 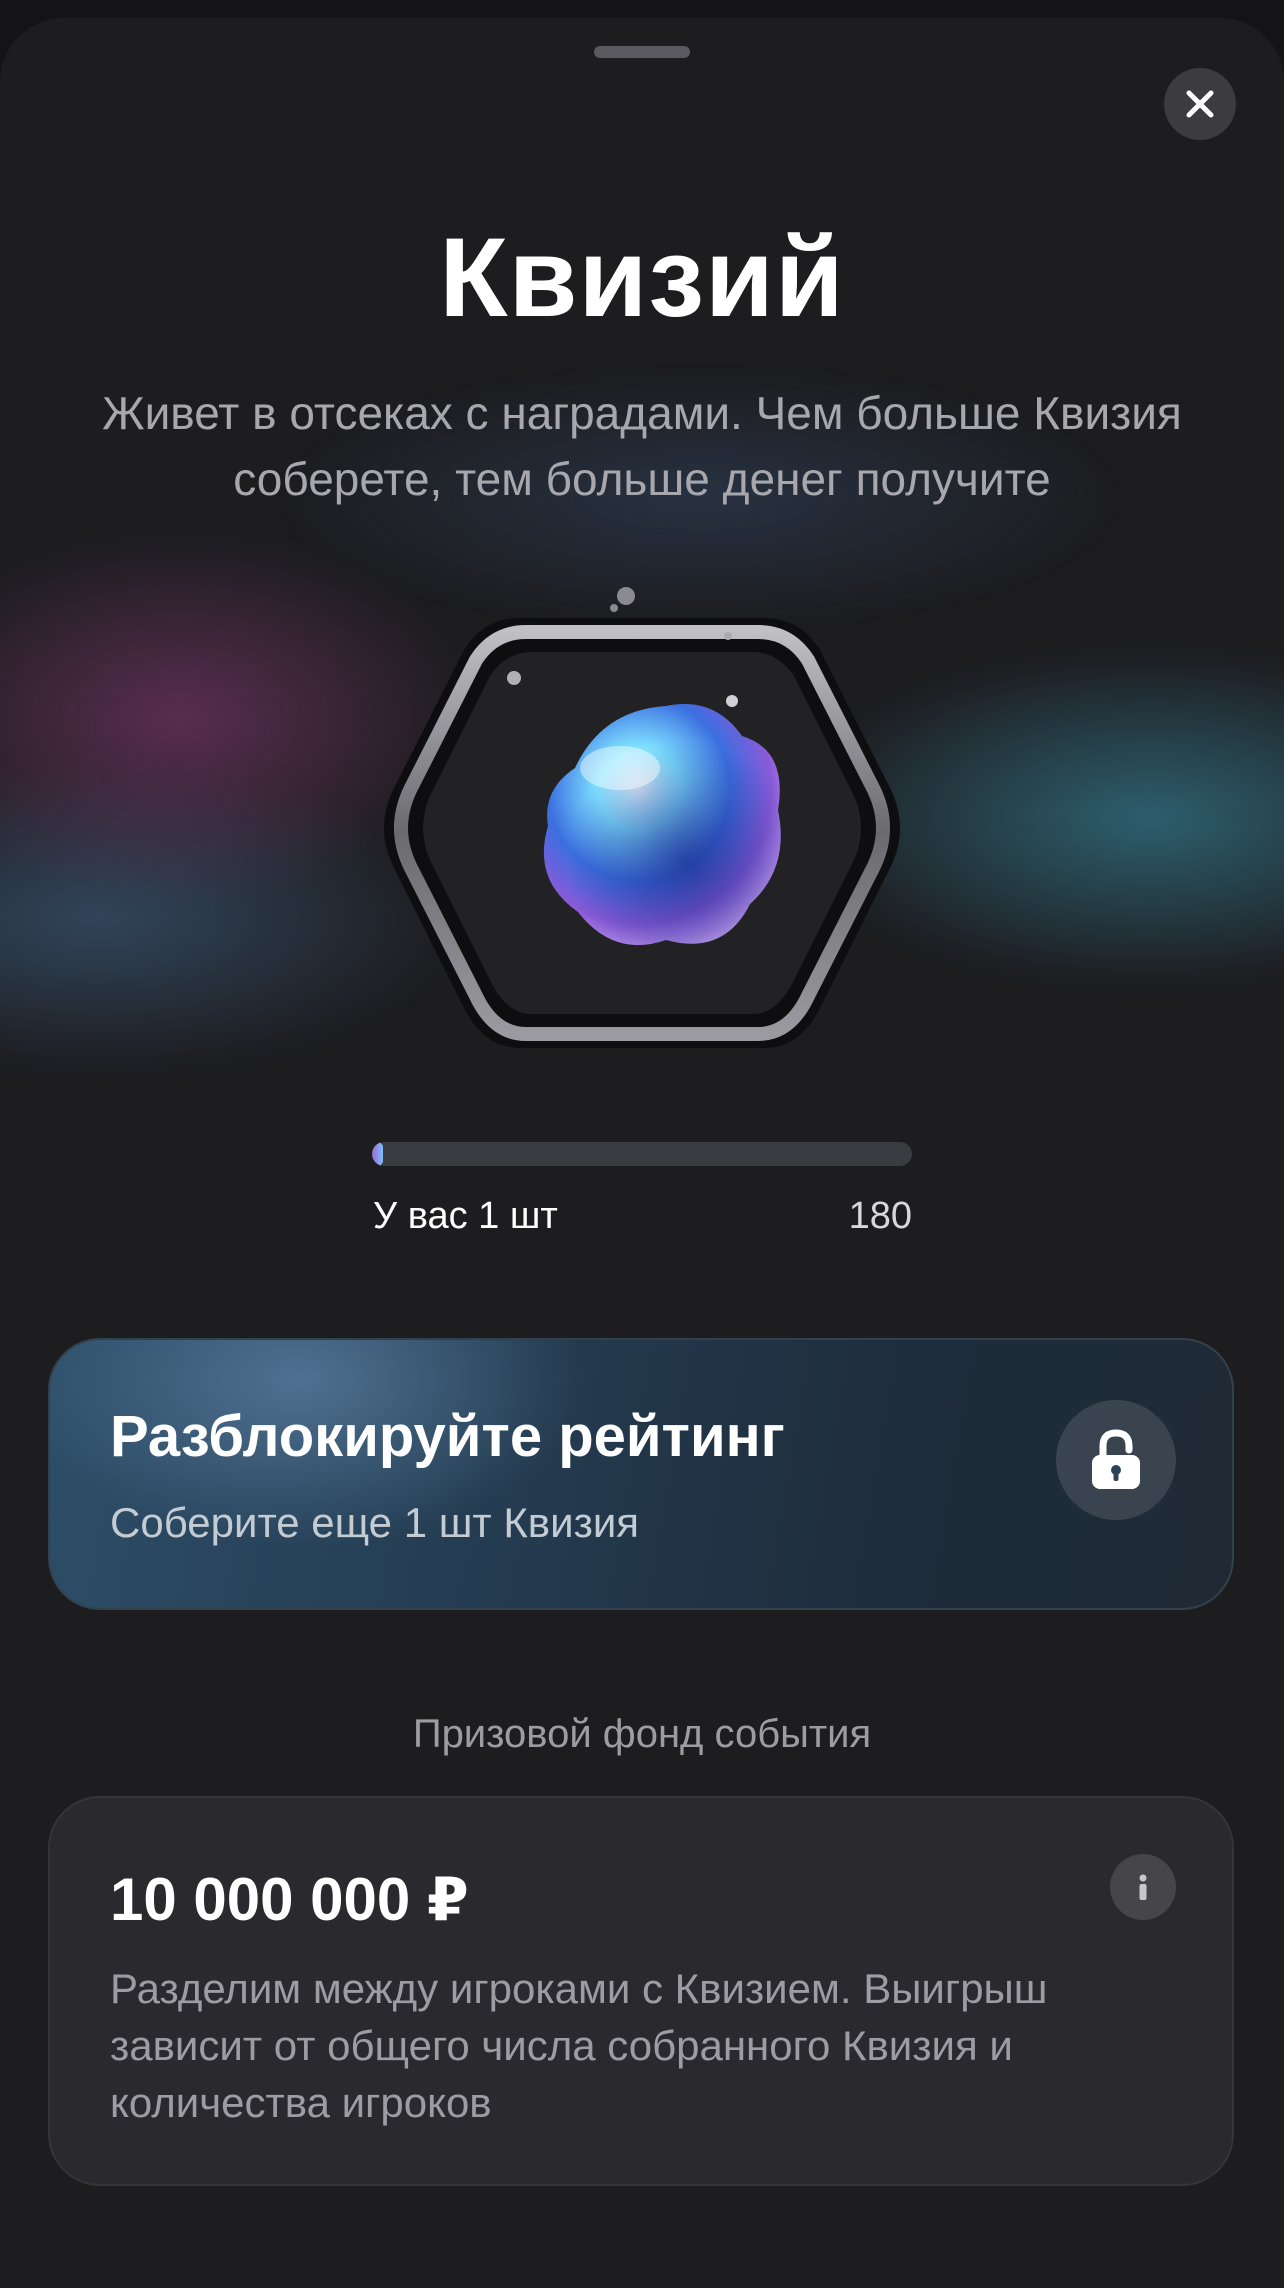 I want to click on collection-progress-bar, so click(x=642, y=1154).